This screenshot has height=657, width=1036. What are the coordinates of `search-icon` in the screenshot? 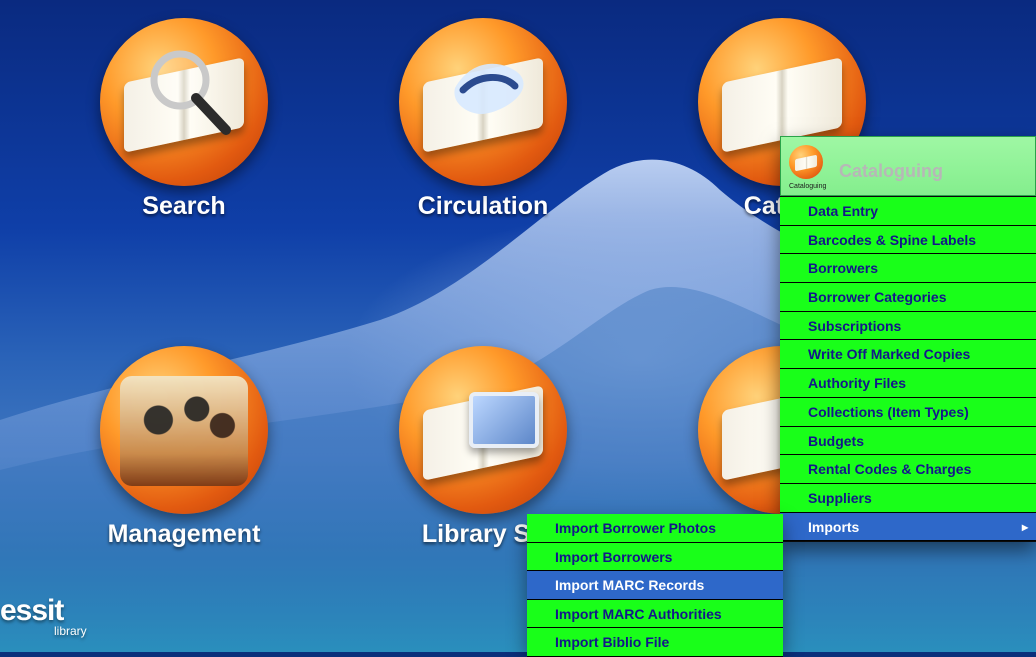 It's located at (184, 102).